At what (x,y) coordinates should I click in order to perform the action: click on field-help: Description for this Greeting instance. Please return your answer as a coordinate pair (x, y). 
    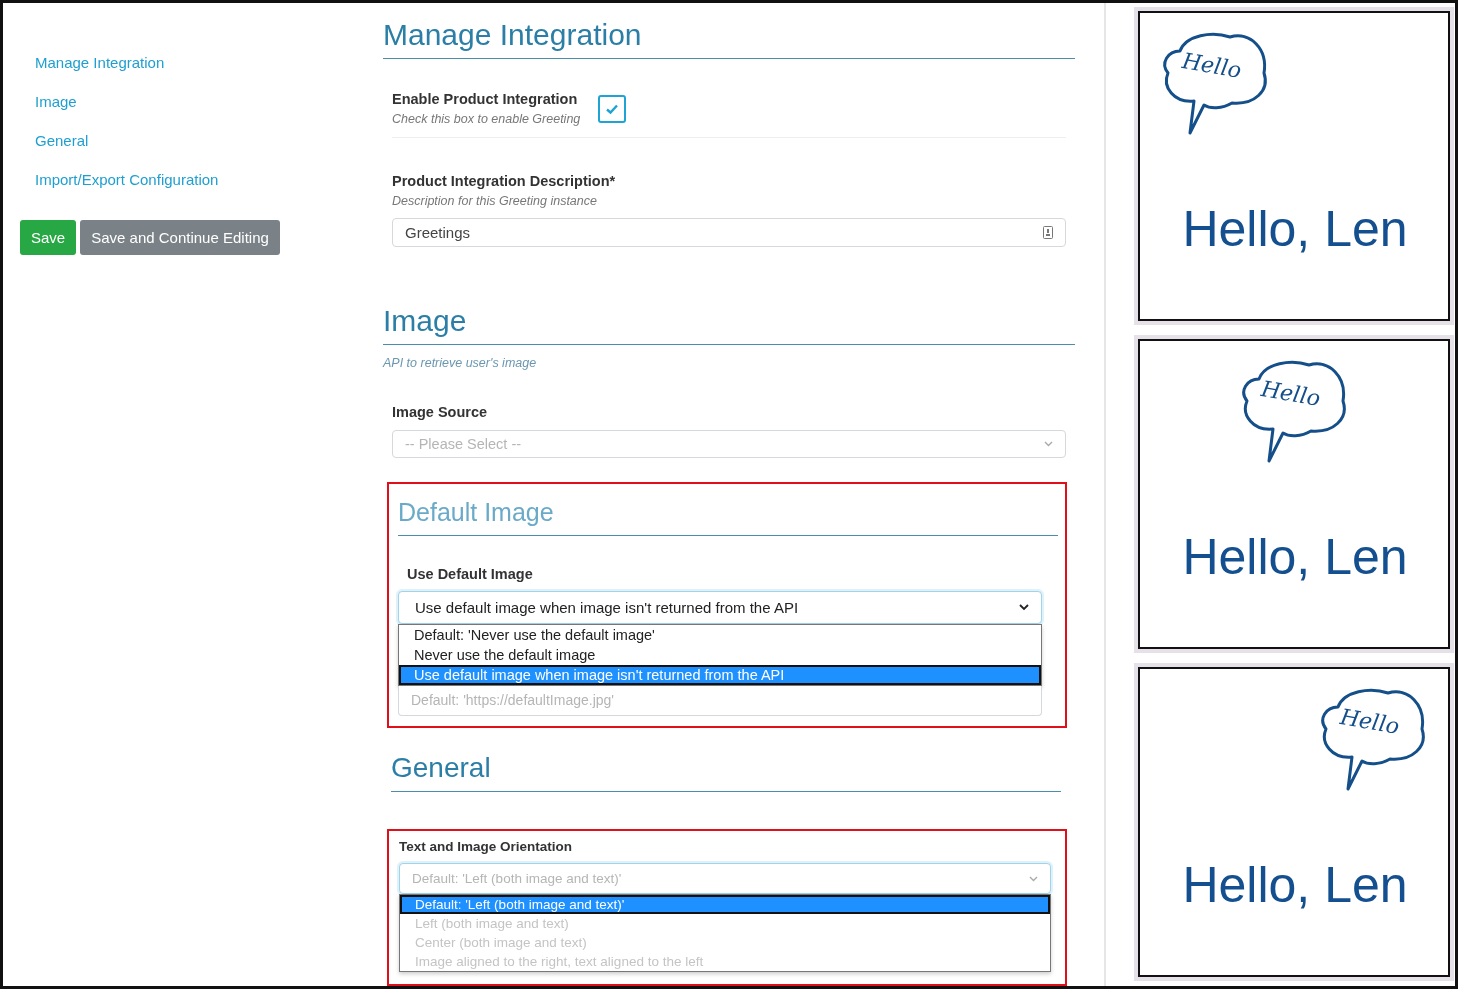
    Looking at the image, I should click on (494, 201).